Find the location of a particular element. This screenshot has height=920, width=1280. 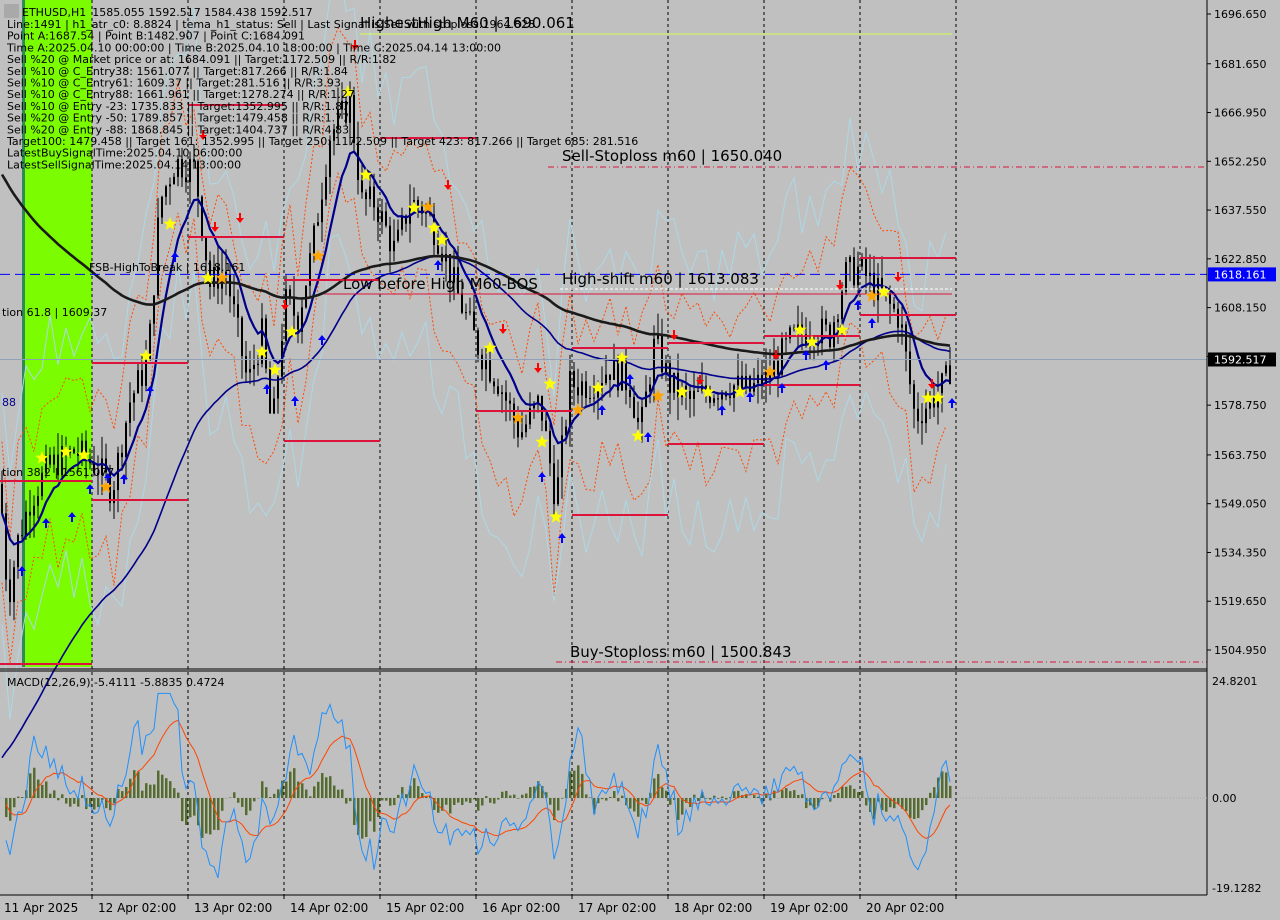

price-tick-label: 1608.150 is located at coordinates (1240, 308).